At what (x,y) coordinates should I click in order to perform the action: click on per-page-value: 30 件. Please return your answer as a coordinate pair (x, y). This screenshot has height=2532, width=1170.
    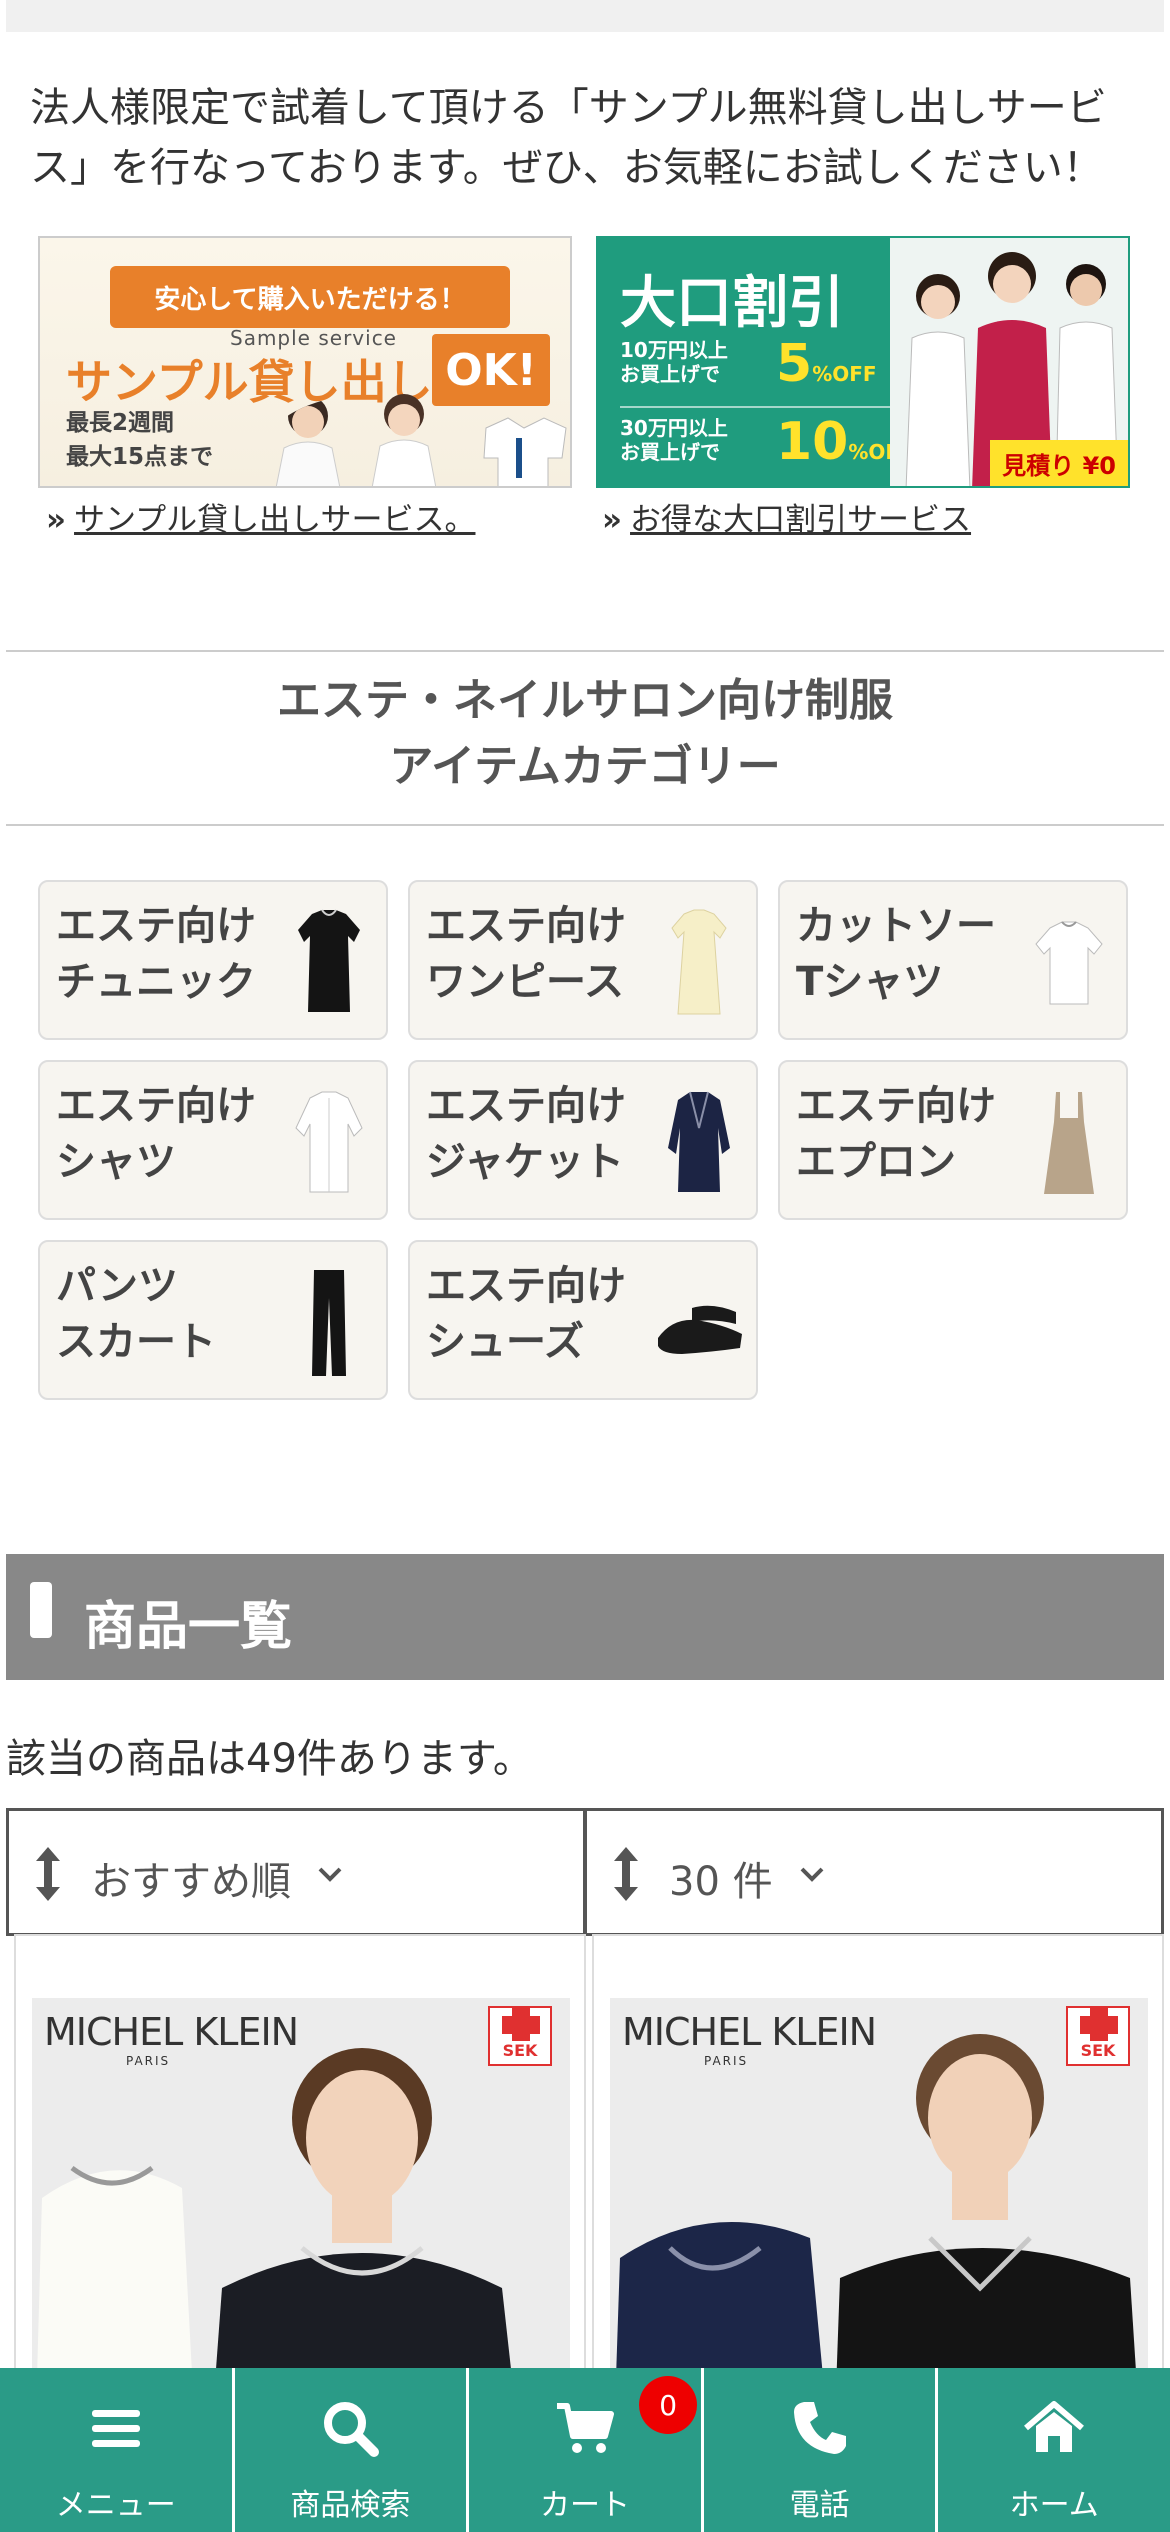
    Looking at the image, I should click on (721, 1882).